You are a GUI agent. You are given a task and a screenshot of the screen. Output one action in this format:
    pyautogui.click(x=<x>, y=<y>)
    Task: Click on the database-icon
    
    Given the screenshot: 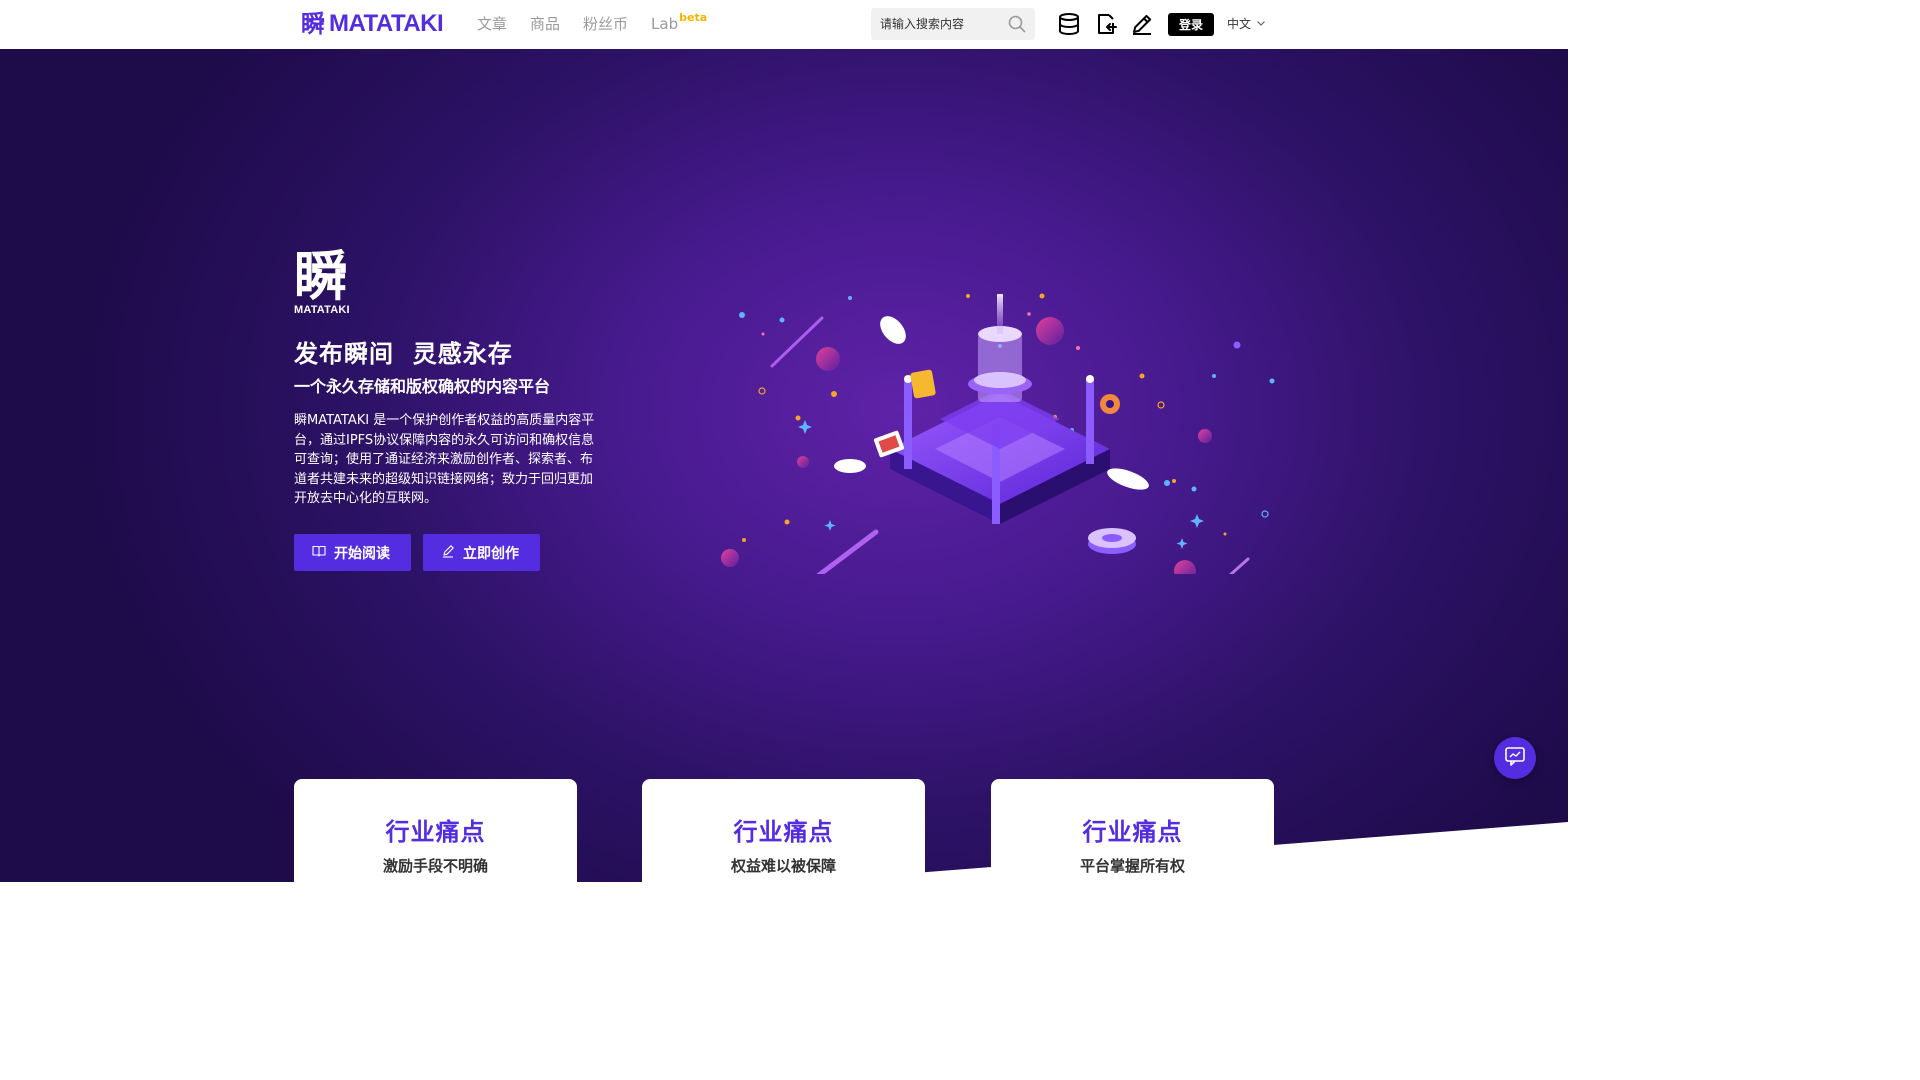 What is the action you would take?
    pyautogui.click(x=1069, y=24)
    